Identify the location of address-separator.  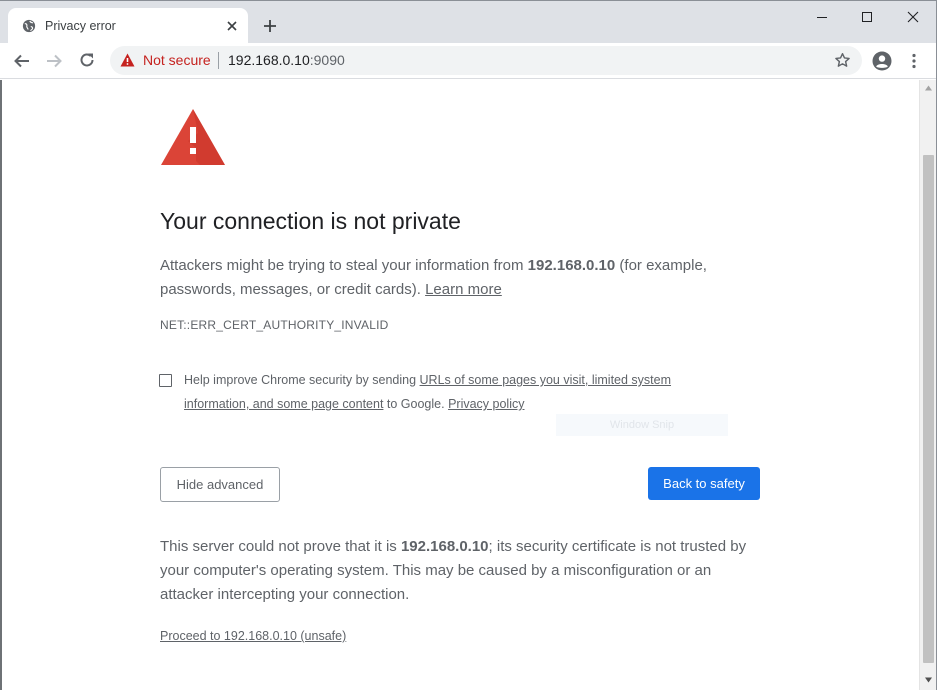
(218, 60).